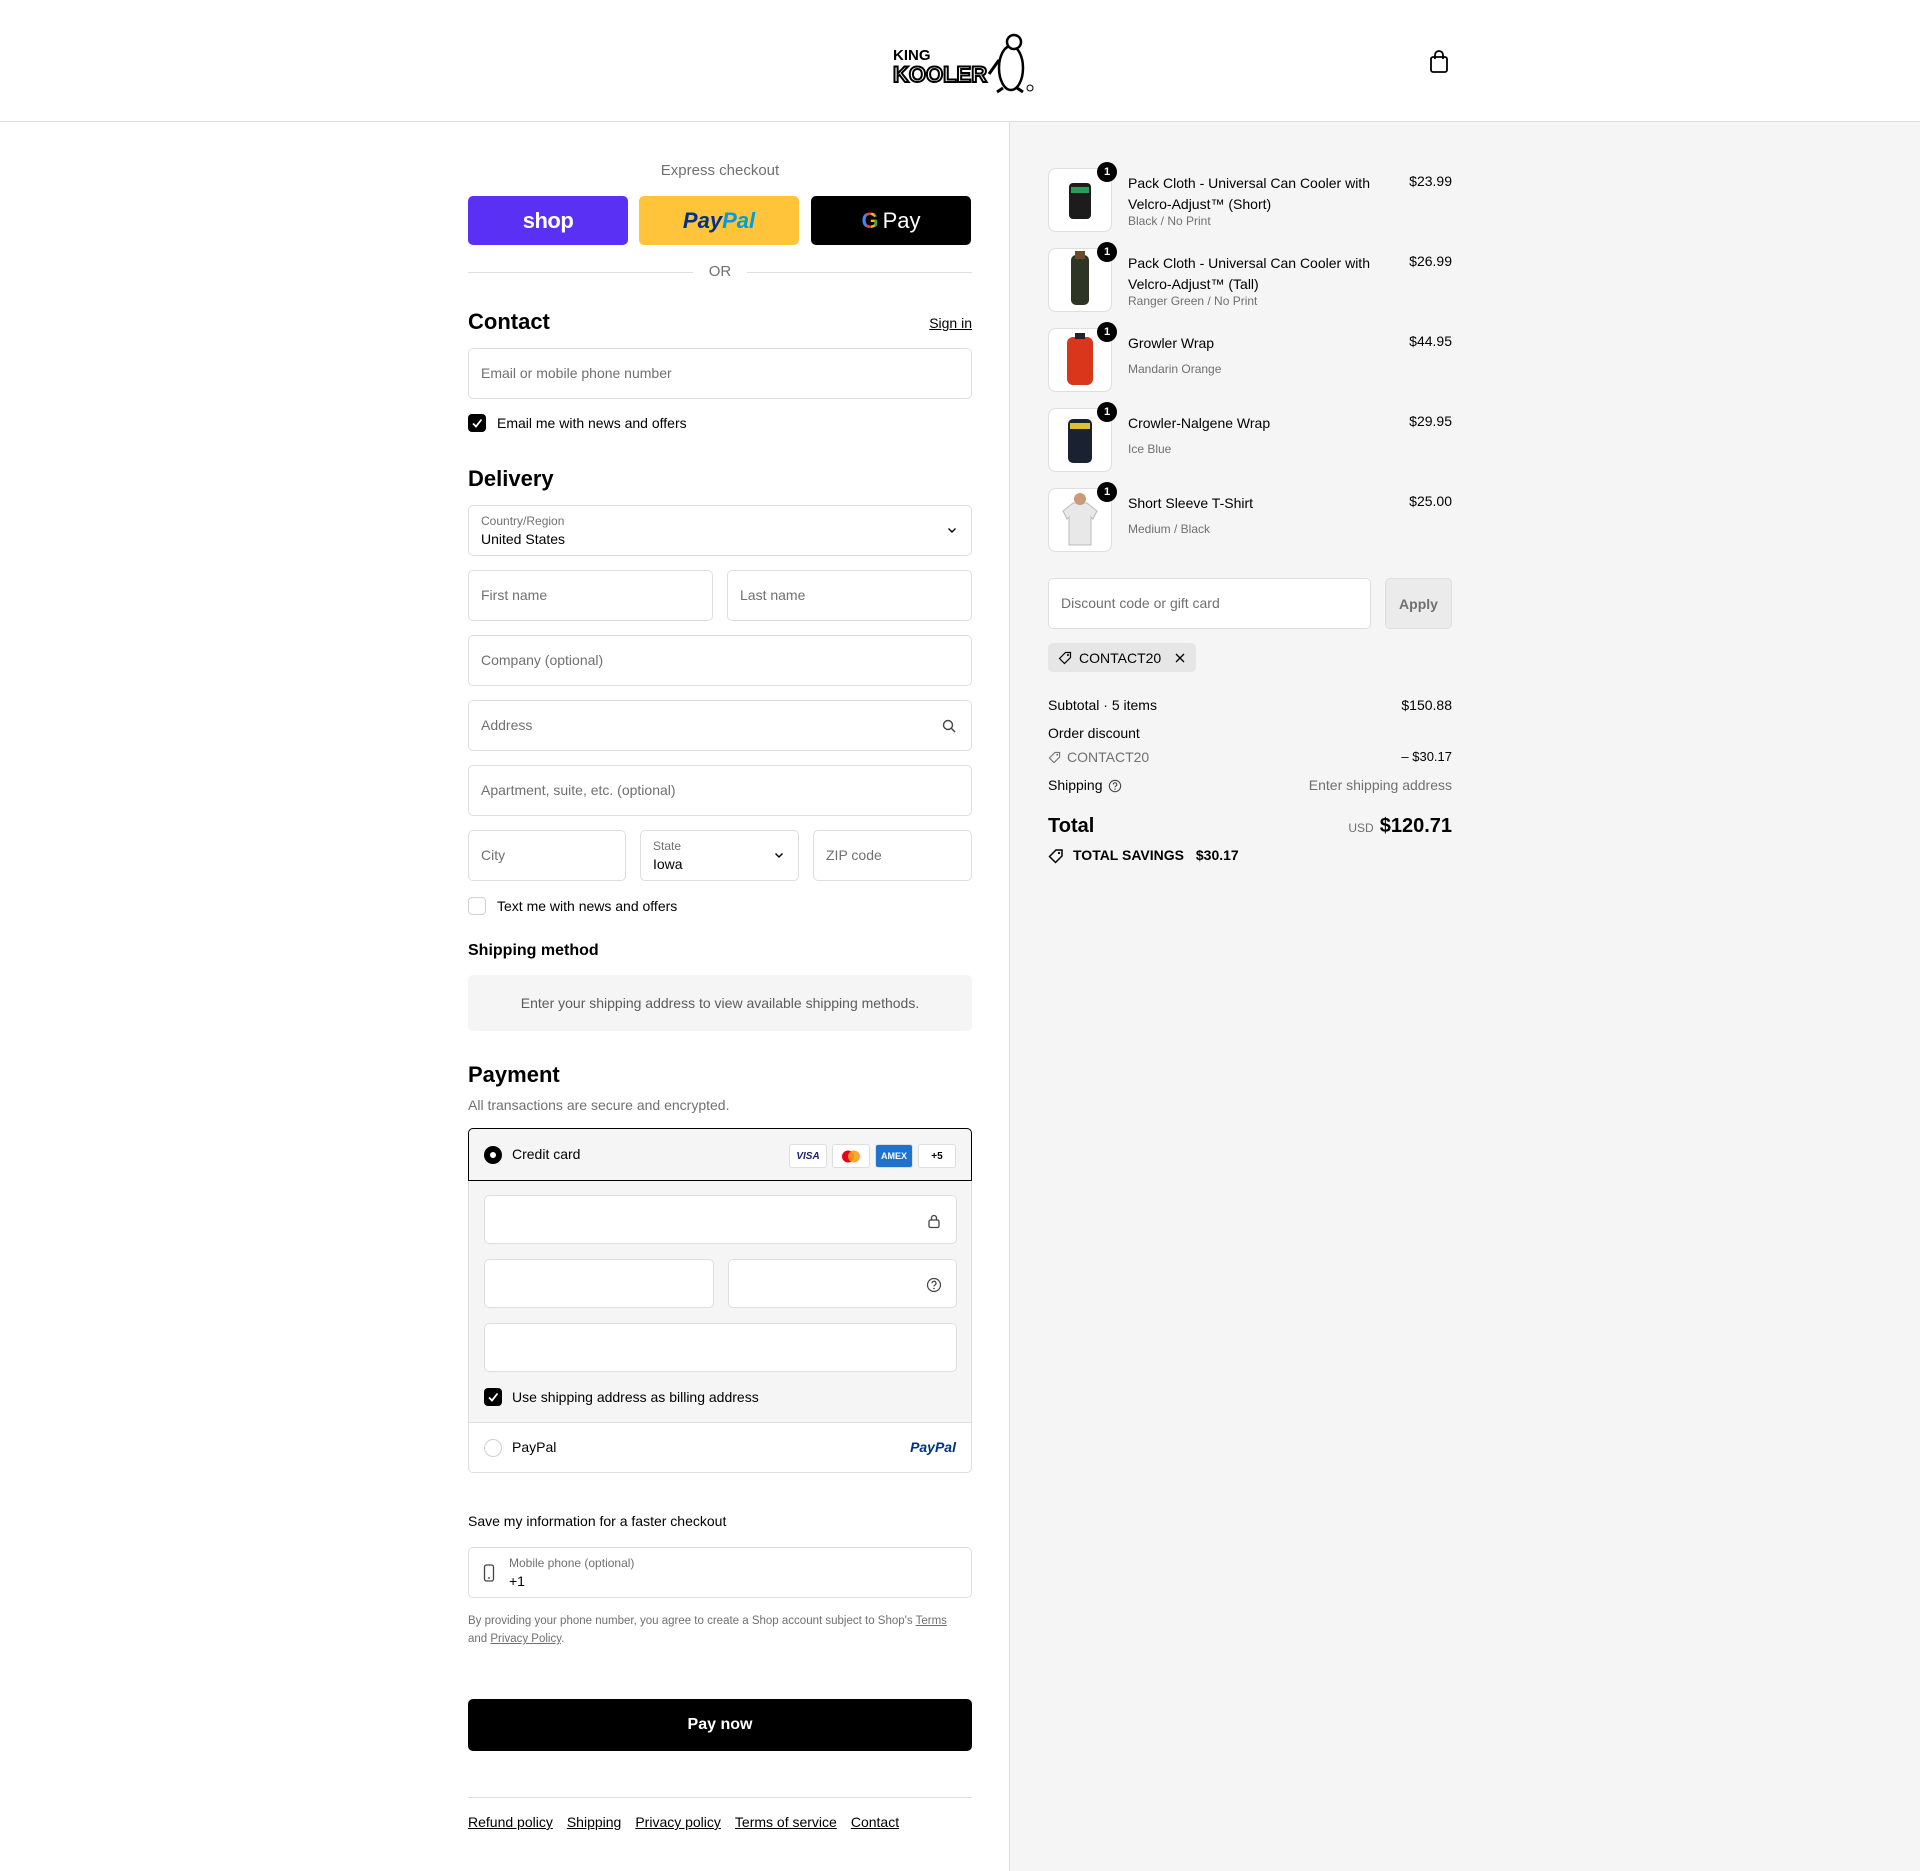  Describe the element at coordinates (1128, 855) in the screenshot. I see `total-savings-label: TOTAL SAVINGS` at that location.